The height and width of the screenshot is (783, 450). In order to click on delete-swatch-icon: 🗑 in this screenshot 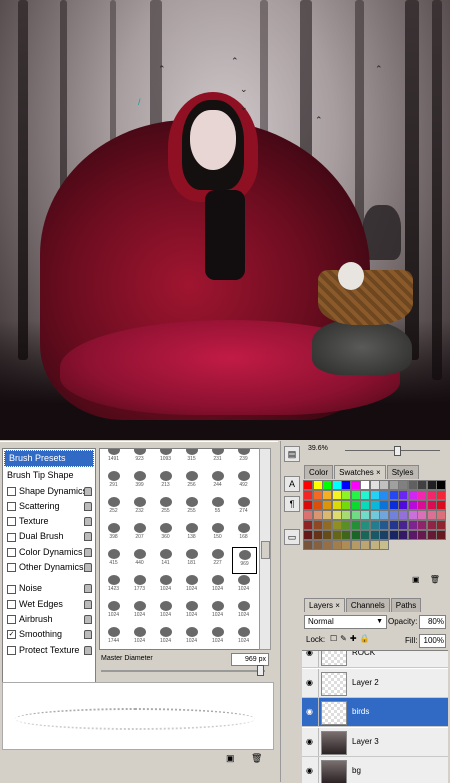, I will do `click(435, 579)`.